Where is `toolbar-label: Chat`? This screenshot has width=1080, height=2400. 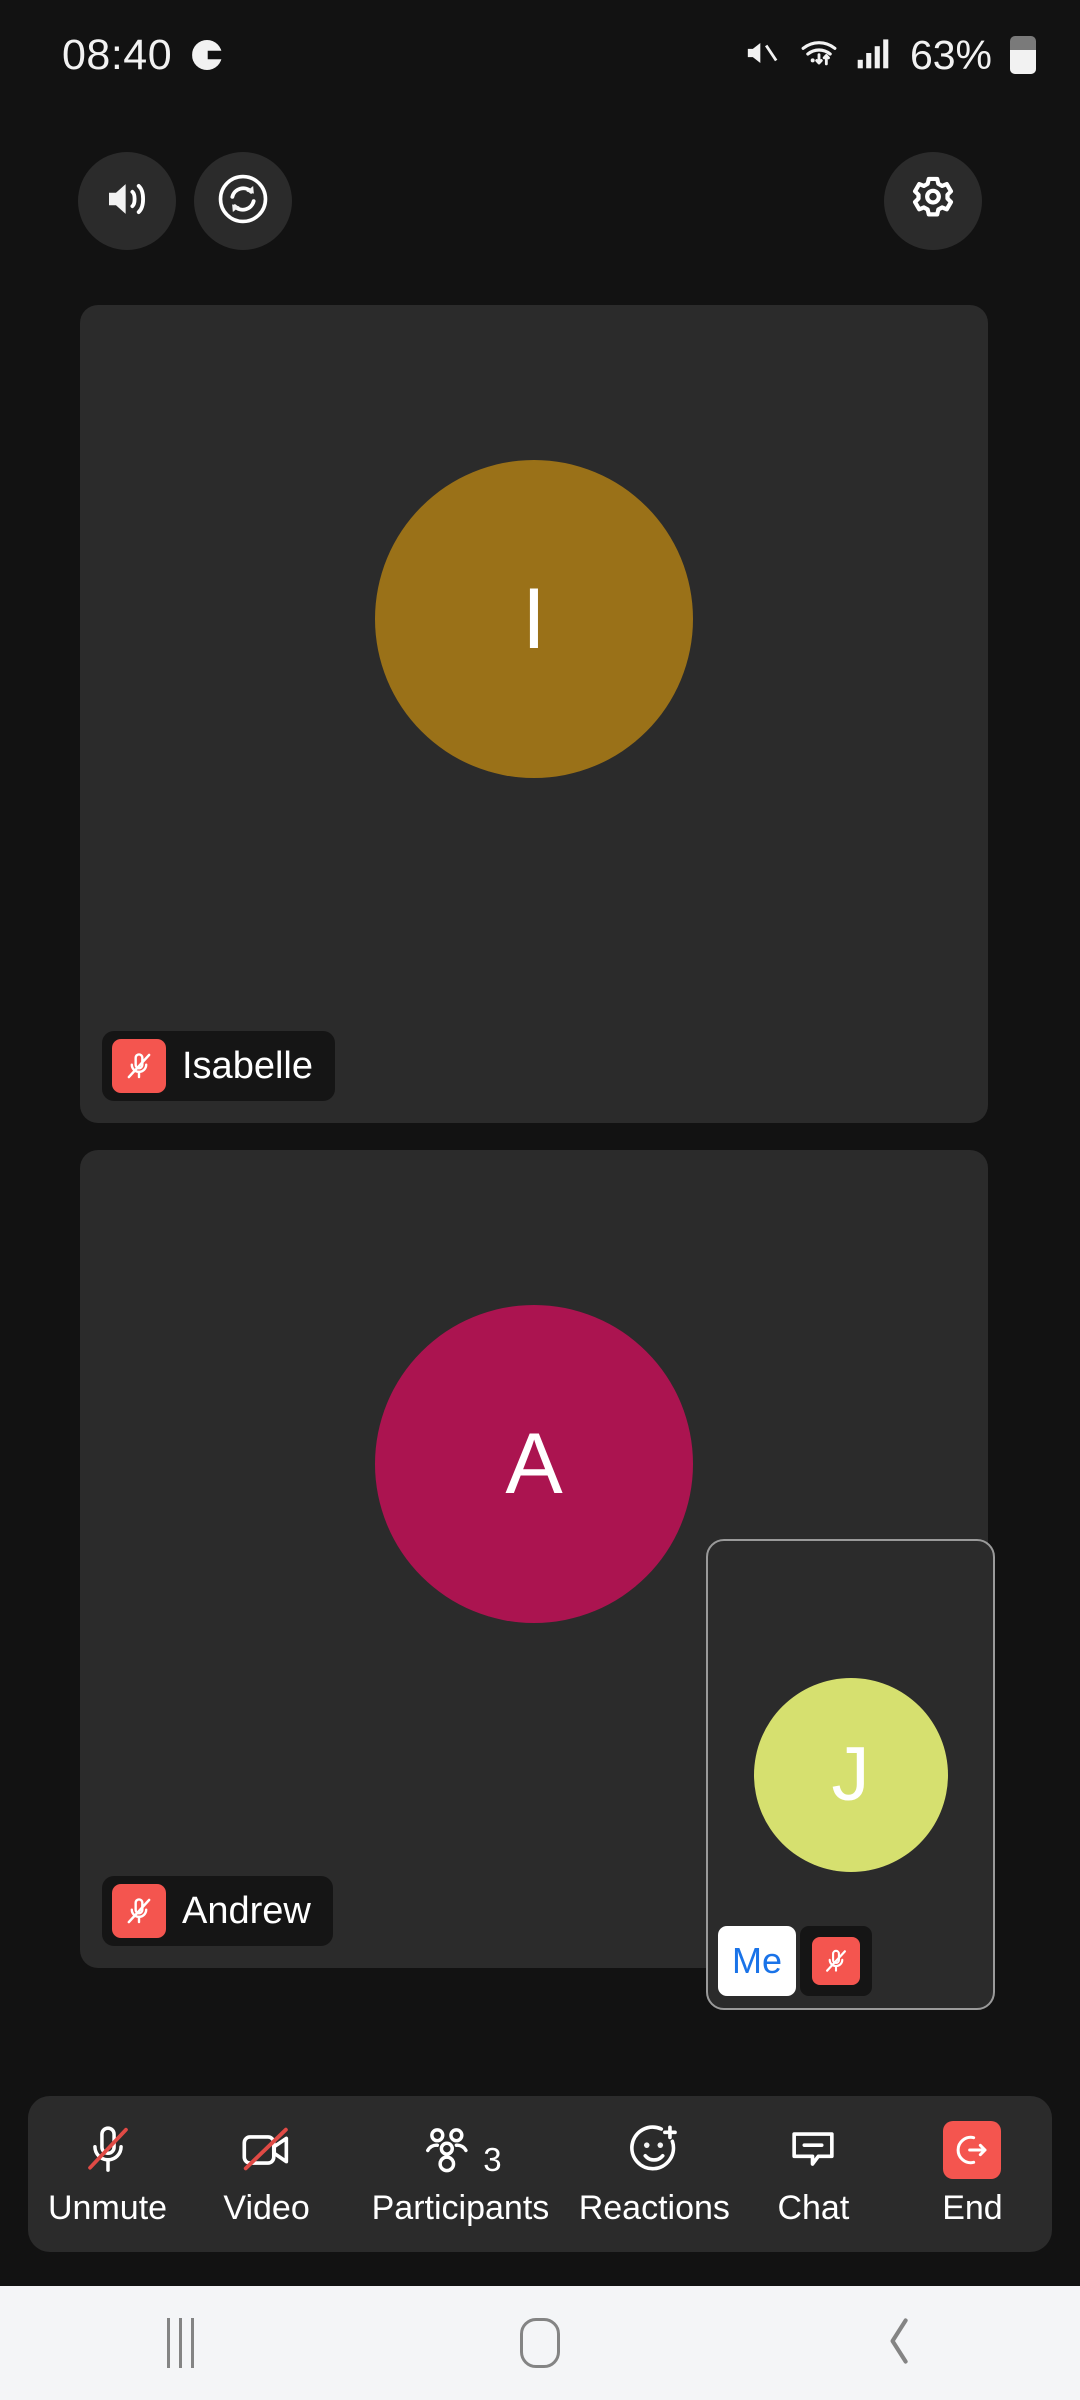
toolbar-label: Chat is located at coordinates (813, 2207).